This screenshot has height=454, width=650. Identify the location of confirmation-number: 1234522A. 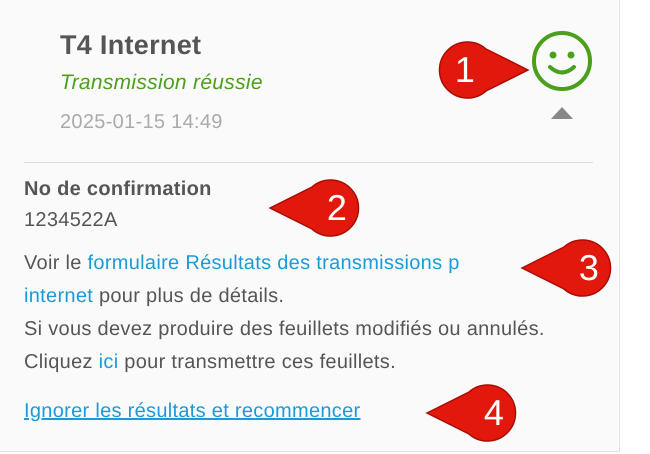
(71, 220).